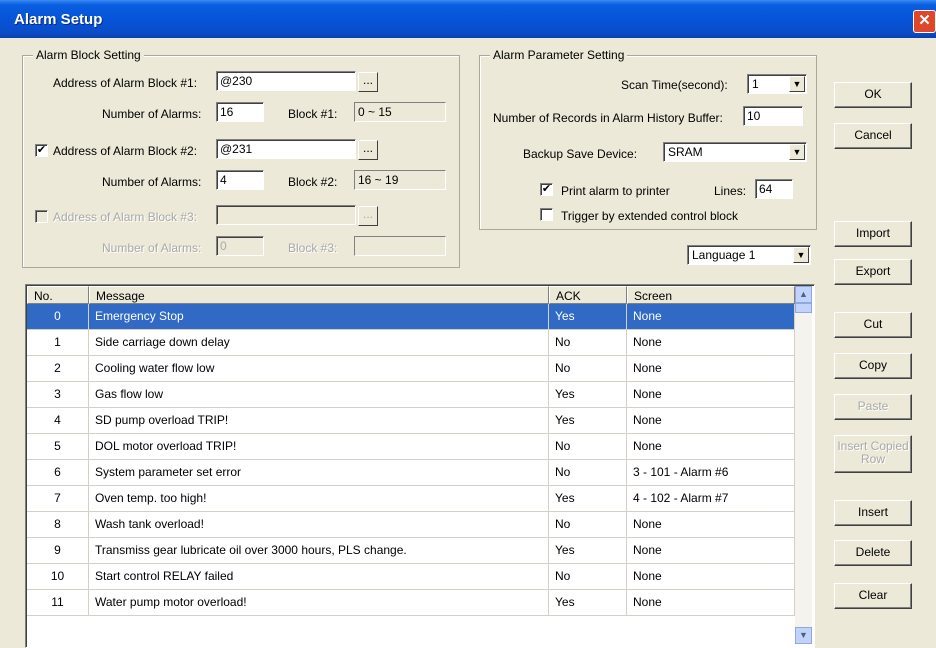  Describe the element at coordinates (58, 395) in the screenshot. I see `cell-no: 3` at that location.